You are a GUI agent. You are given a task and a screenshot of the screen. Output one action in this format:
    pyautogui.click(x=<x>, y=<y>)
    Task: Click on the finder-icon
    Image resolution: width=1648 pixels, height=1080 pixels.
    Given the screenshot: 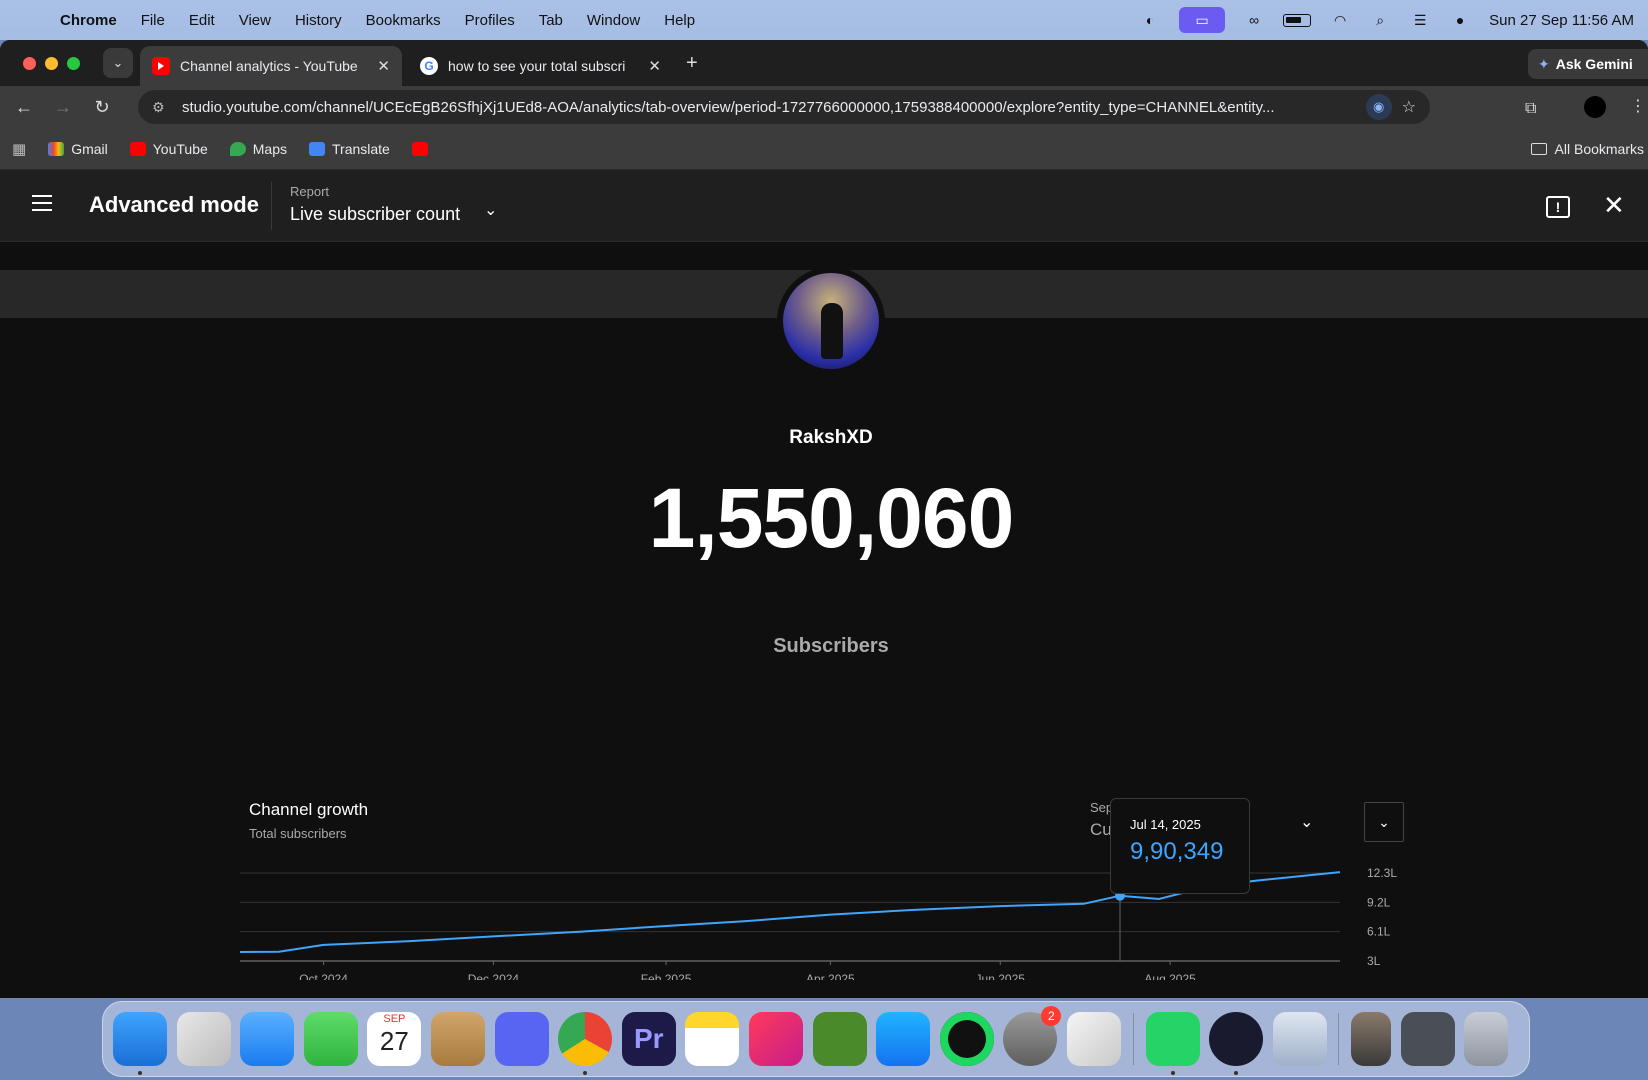 What is the action you would take?
    pyautogui.click(x=140, y=1043)
    